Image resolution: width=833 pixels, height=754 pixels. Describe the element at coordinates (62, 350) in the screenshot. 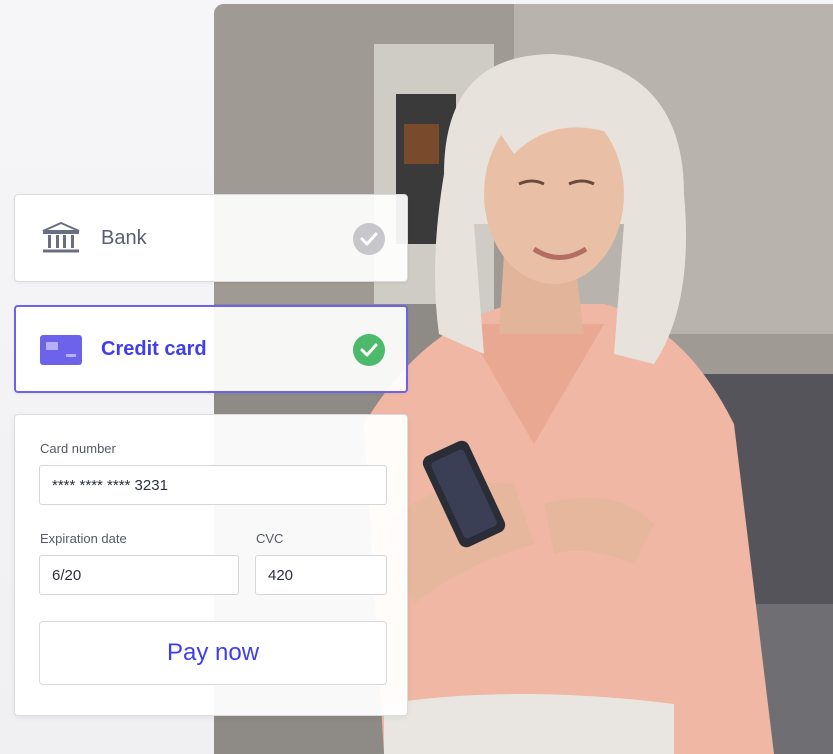

I see `credit-card-icon` at that location.